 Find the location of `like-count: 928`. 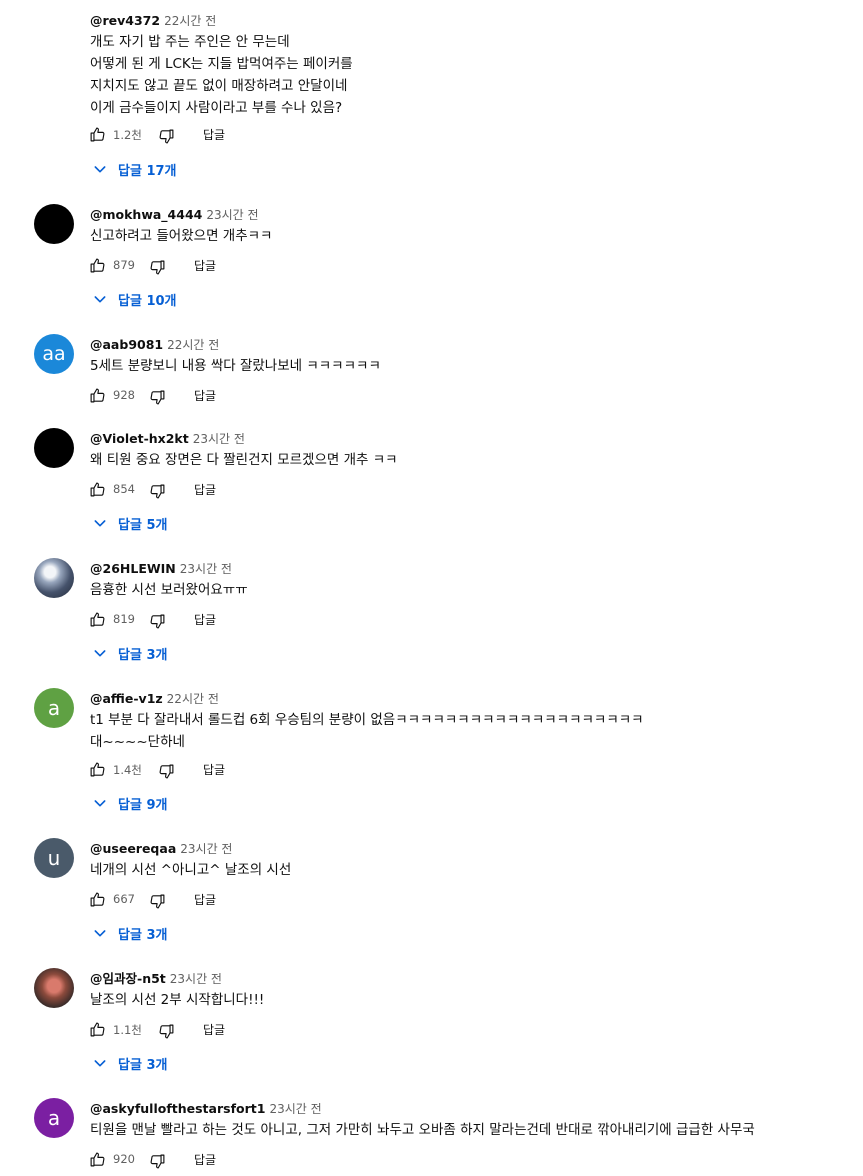

like-count: 928 is located at coordinates (124, 395).